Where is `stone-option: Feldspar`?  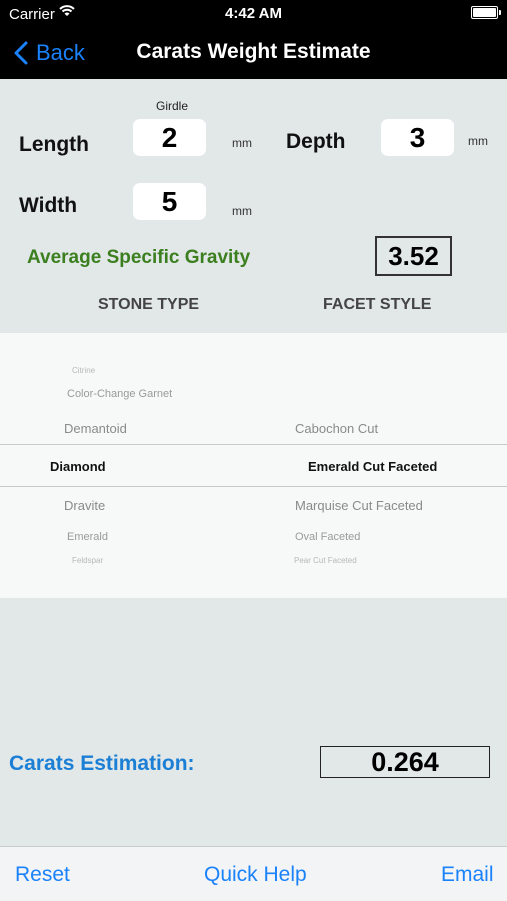 stone-option: Feldspar is located at coordinates (87, 560).